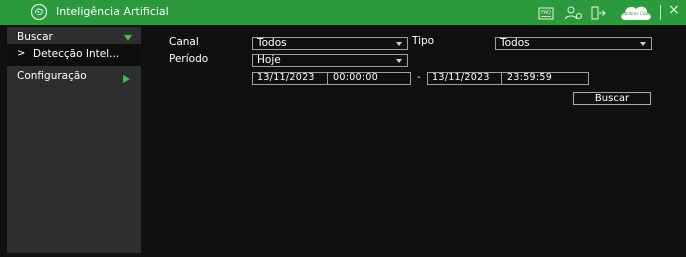 This screenshot has width=686, height=257. What do you see at coordinates (331, 78) in the screenshot?
I see `start-datetime-input: 13/11/2023 00:00:00` at bounding box center [331, 78].